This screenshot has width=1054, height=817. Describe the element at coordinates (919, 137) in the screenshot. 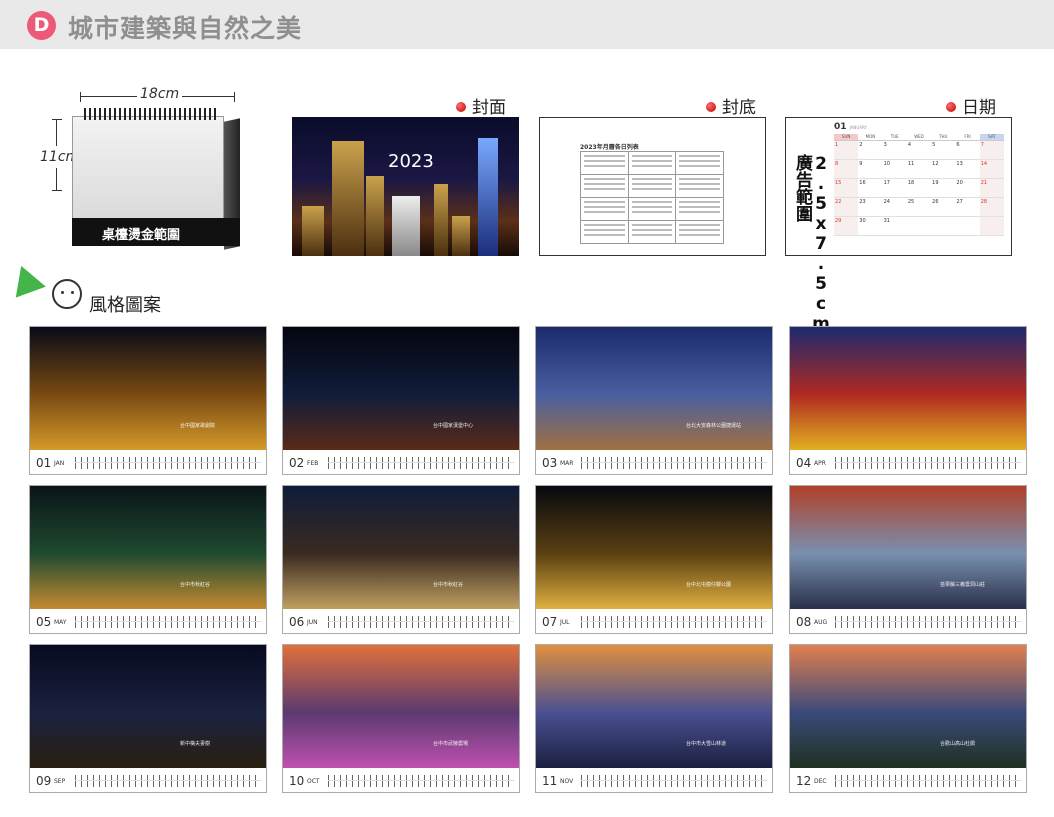

I see `mini-weekday-row: SUN MON TUE WED THU FRI SAT` at that location.